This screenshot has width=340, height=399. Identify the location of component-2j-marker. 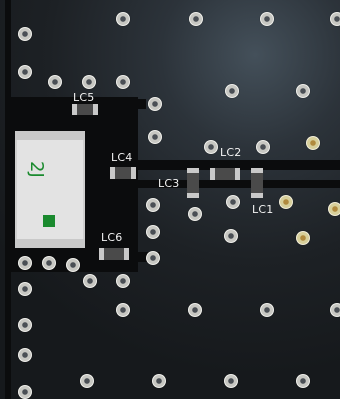
(49, 221).